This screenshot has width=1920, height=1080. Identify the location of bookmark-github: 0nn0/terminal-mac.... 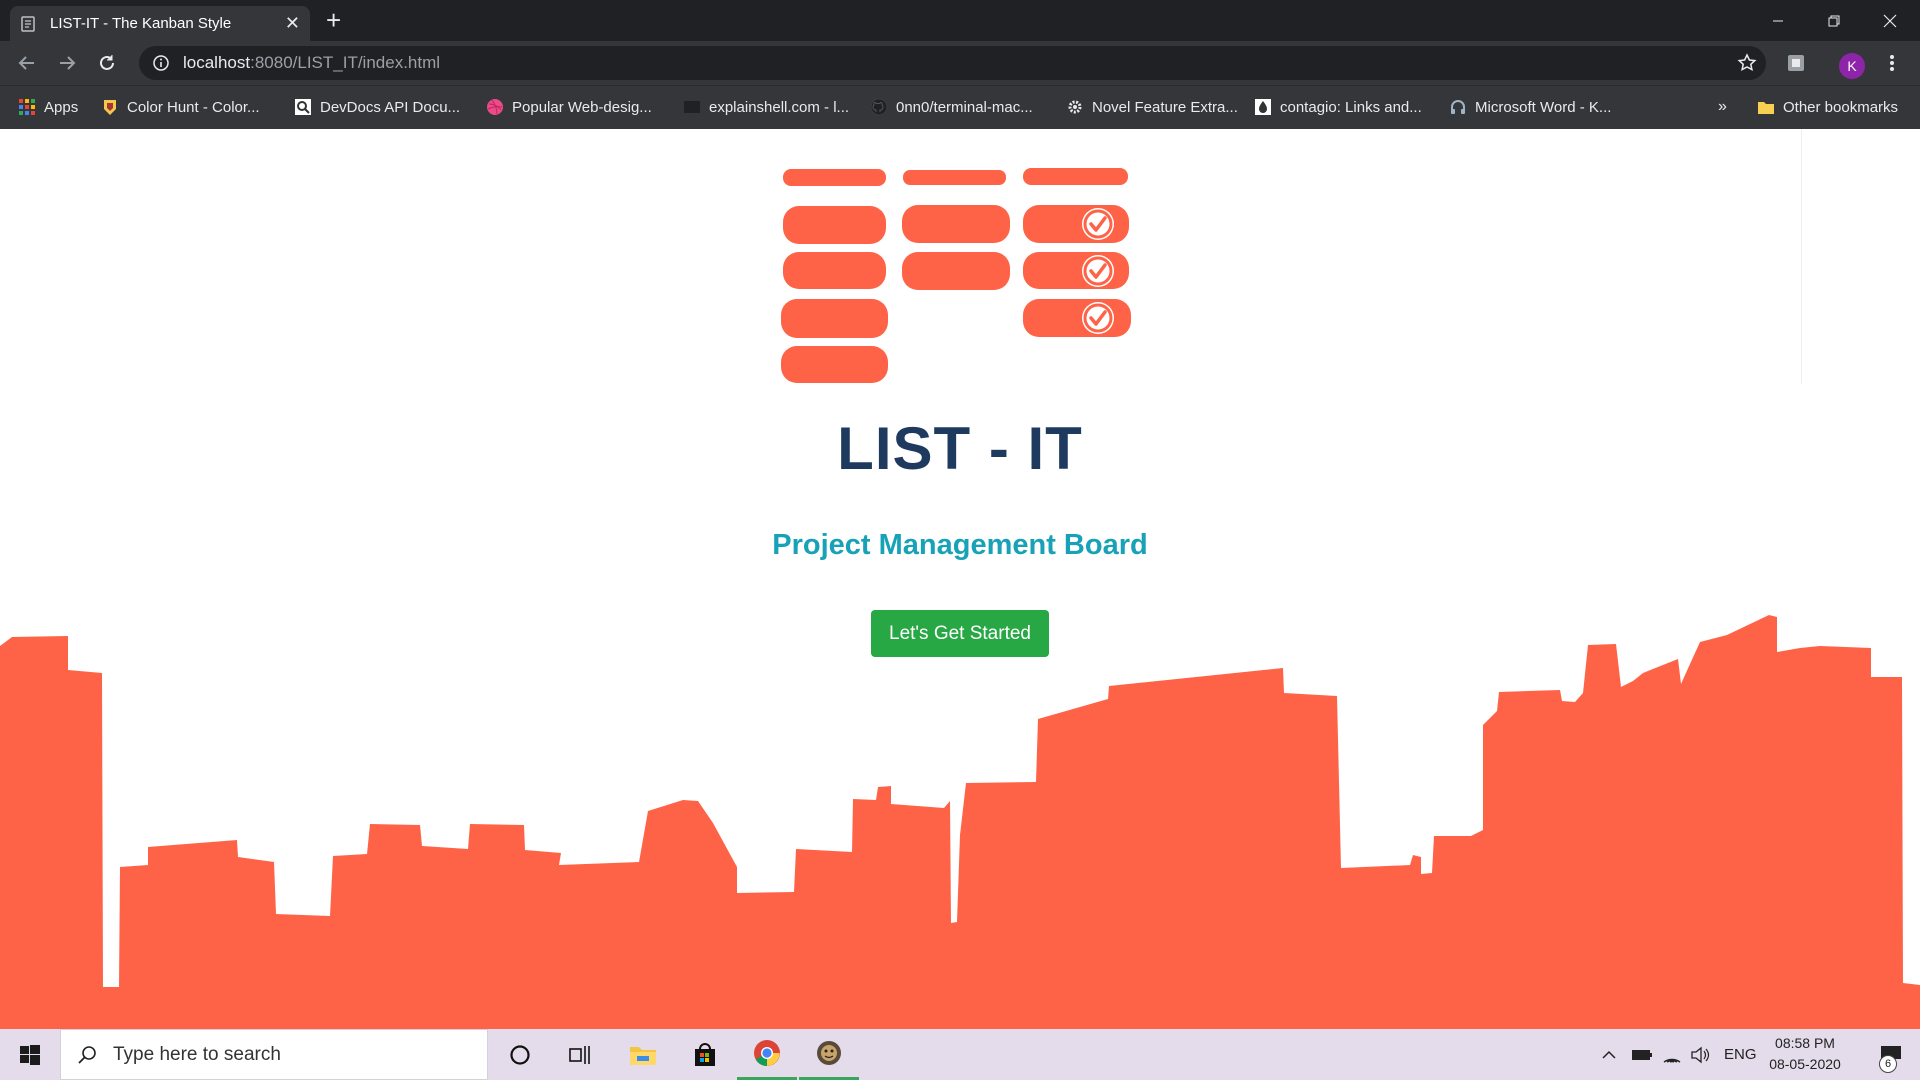
(951, 107).